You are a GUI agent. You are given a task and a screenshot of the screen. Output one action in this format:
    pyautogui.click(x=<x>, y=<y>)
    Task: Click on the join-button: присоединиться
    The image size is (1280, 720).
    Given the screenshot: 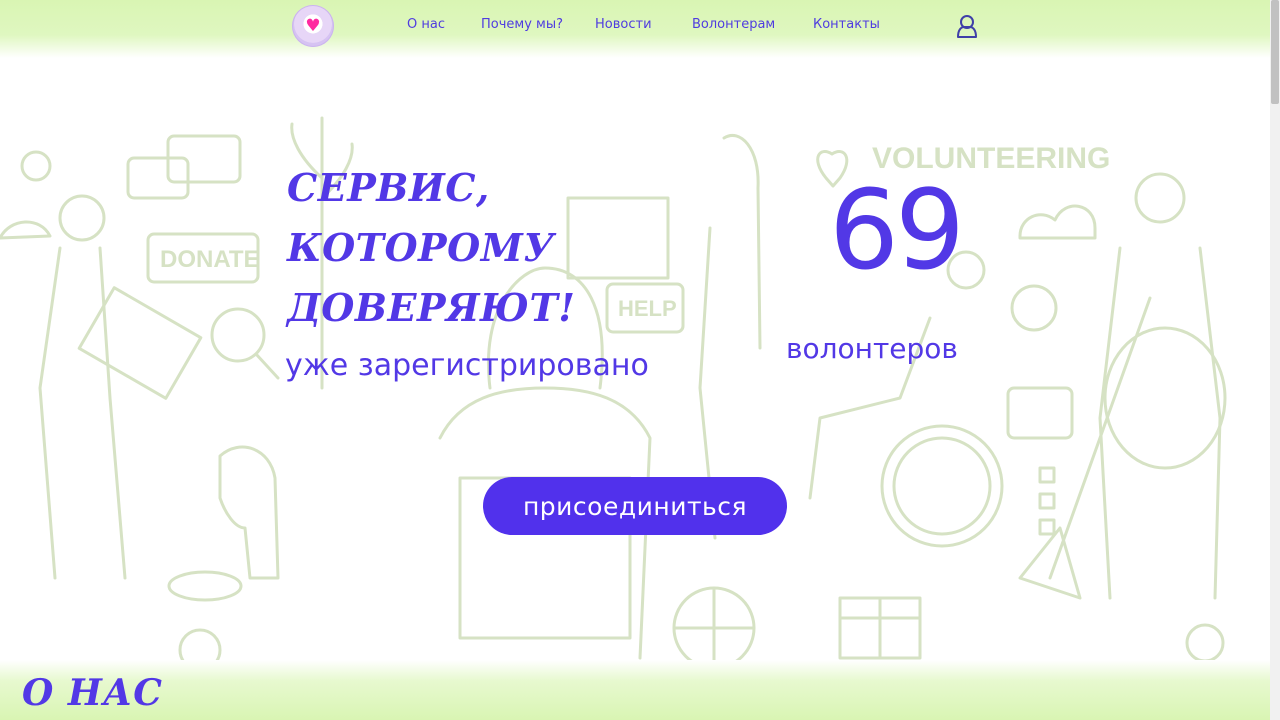 What is the action you would take?
    pyautogui.click(x=635, y=506)
    